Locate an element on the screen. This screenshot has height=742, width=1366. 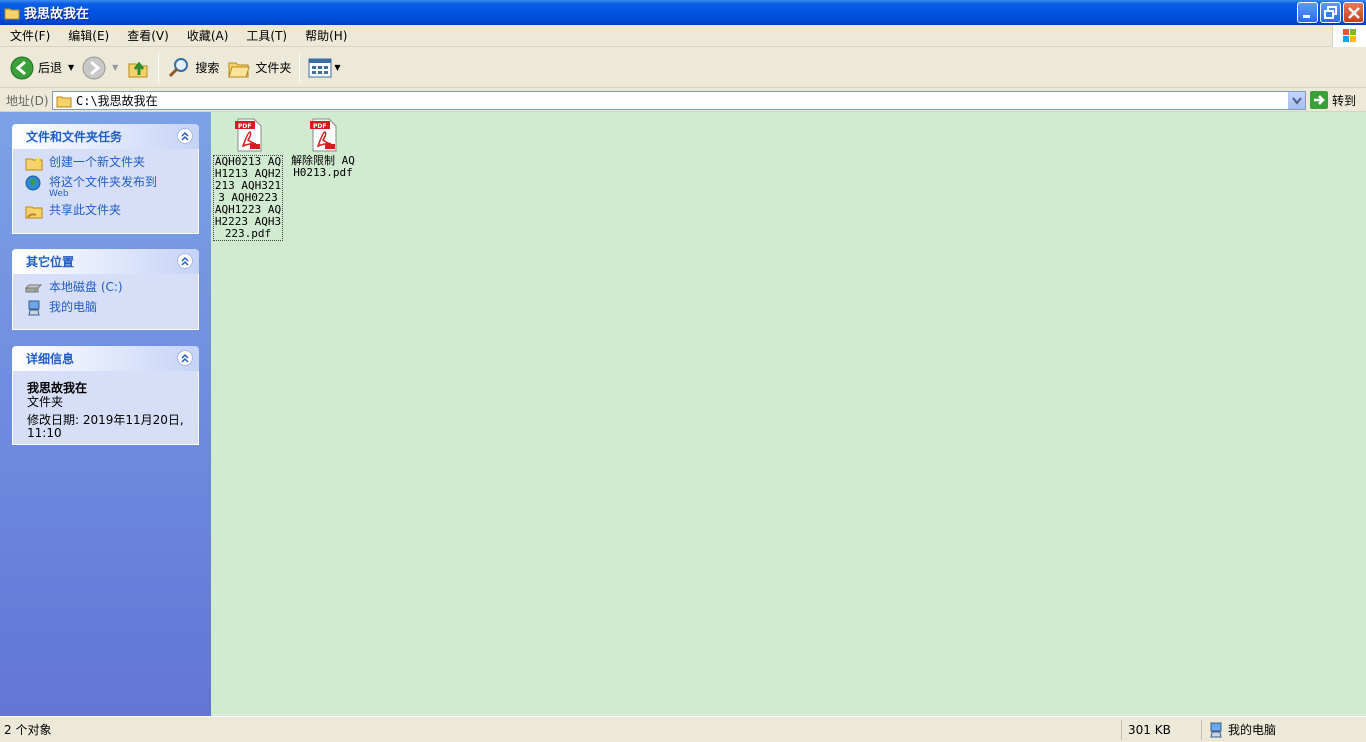
place-local-disk-label: 本地磁盘 (C:) is located at coordinates (86, 287).